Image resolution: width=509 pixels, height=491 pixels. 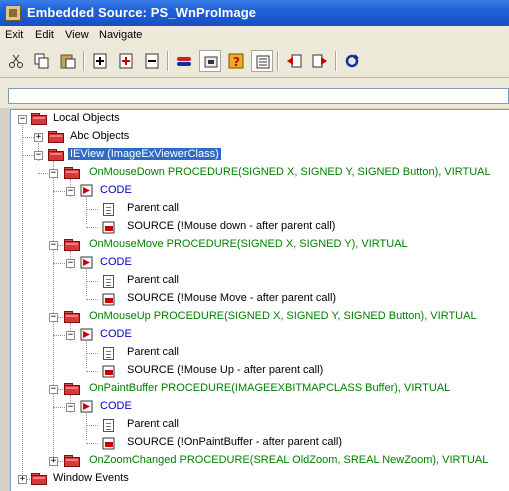 I want to click on toggle-view-button, so click(x=210, y=61).